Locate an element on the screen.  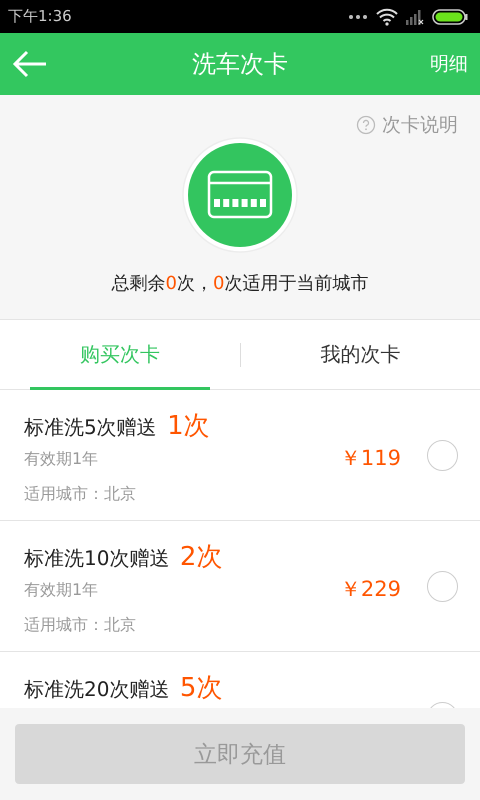
page-title: 洗车次卡 is located at coordinates (240, 64).